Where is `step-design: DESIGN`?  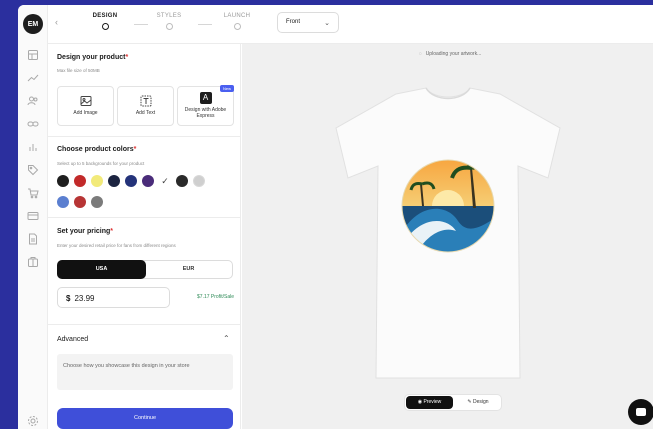
step-design: DESIGN is located at coordinates (105, 21).